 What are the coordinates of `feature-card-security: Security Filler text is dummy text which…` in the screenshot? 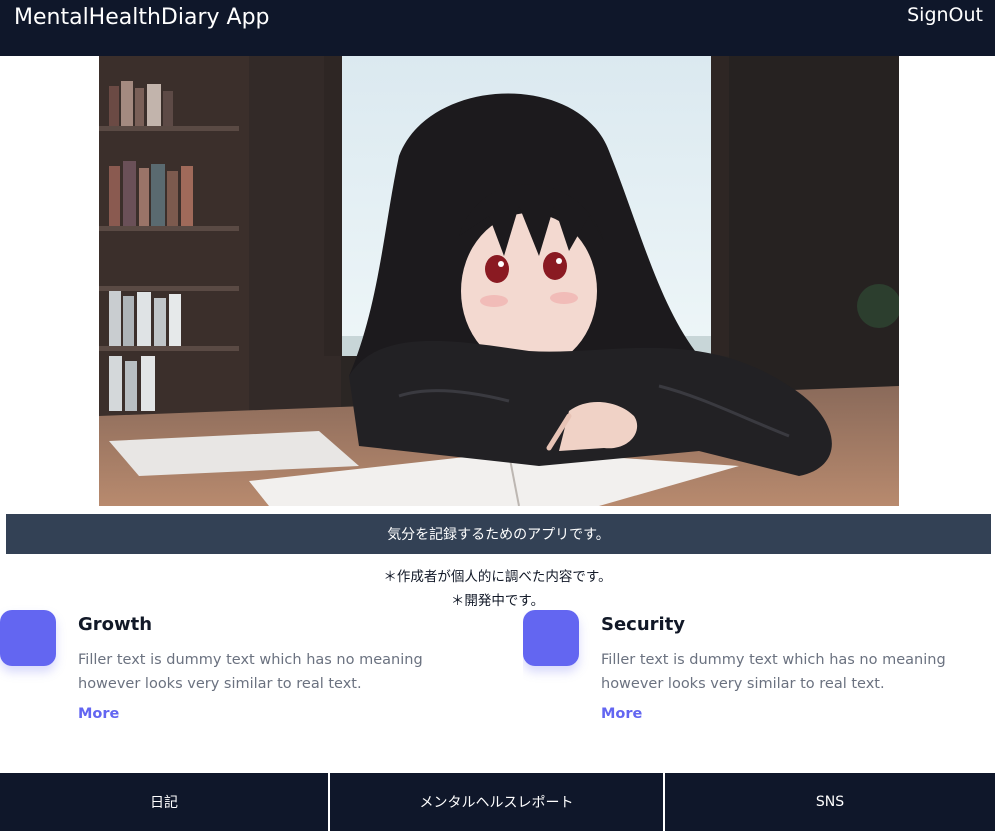 It's located at (759, 670).